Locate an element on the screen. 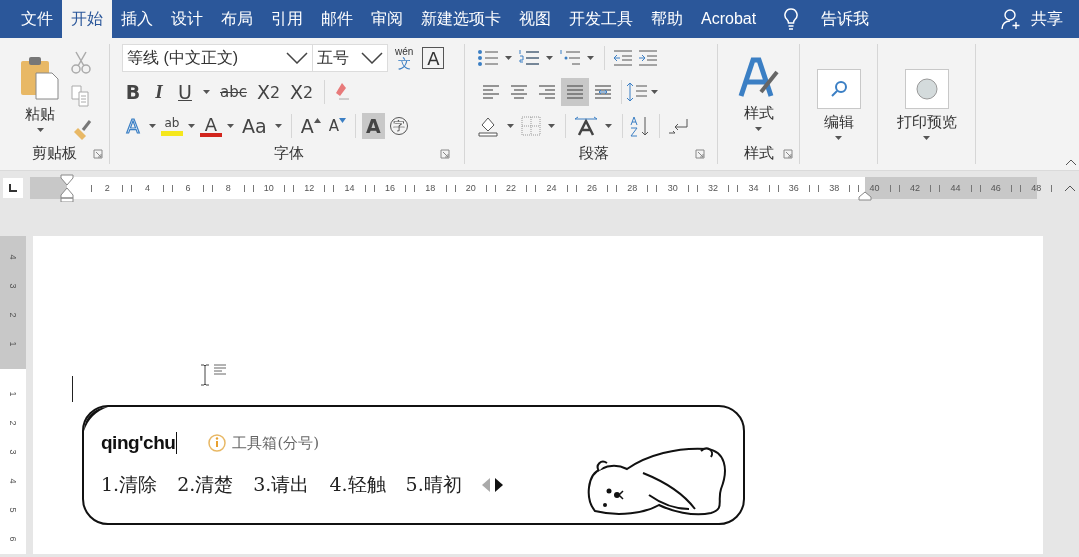 The height and width of the screenshot is (557, 1079). group-label: 字体 is located at coordinates (289, 153).